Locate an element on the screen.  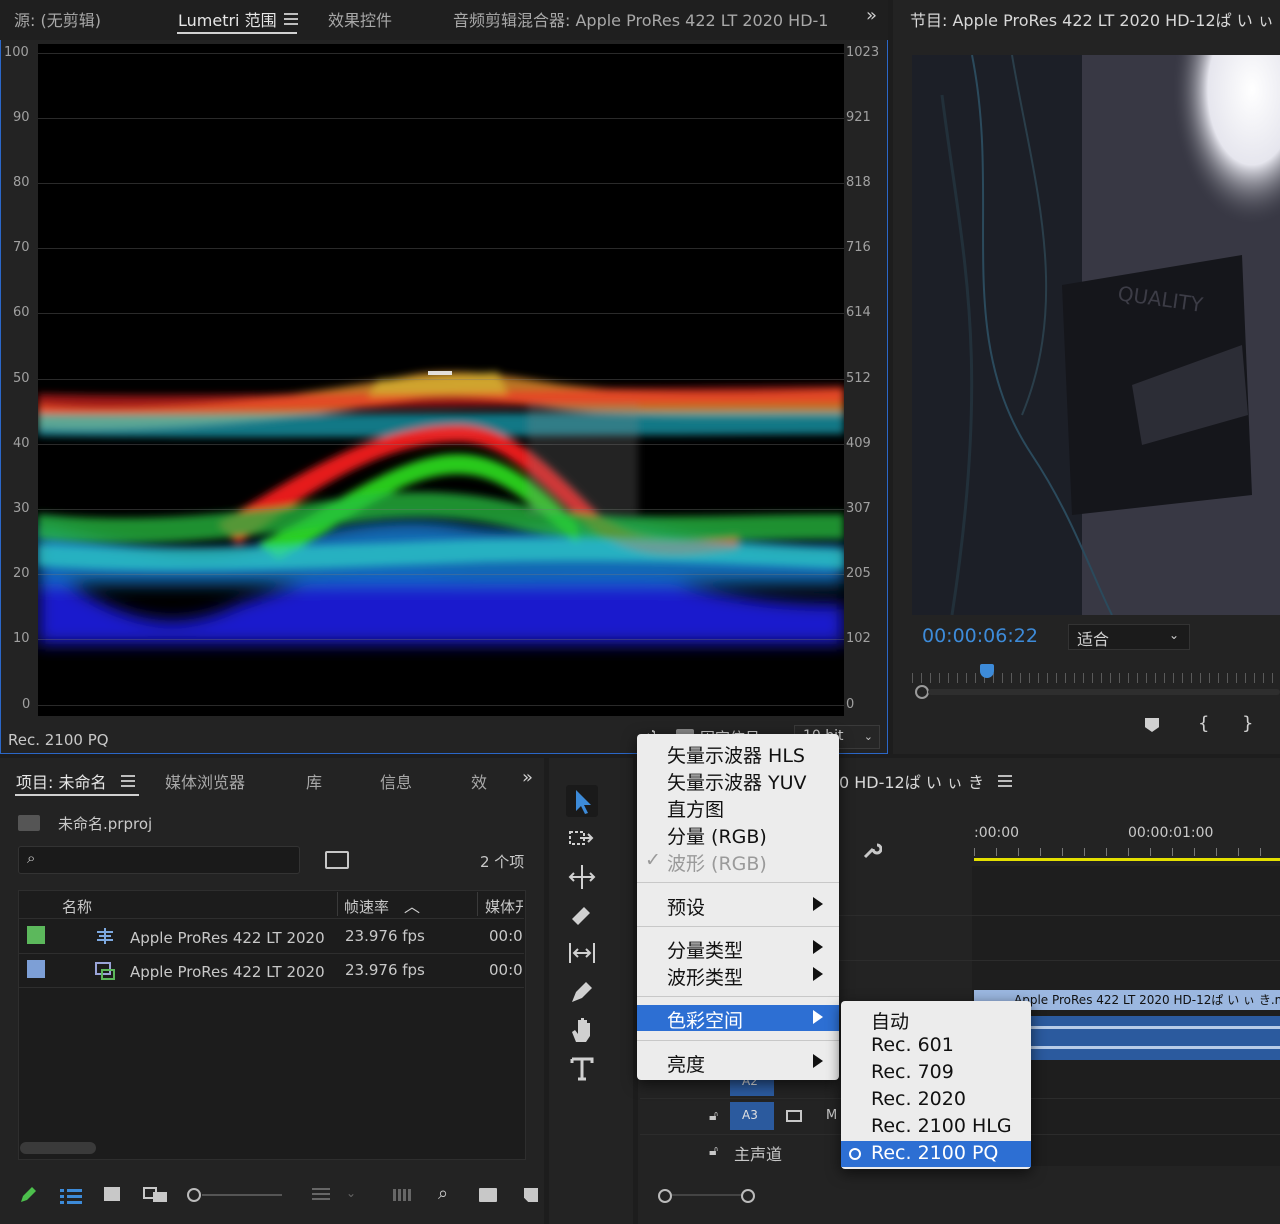
menu-item-vectorscope-yuv: 矢量示波器 YUV is located at coordinates (738, 780).